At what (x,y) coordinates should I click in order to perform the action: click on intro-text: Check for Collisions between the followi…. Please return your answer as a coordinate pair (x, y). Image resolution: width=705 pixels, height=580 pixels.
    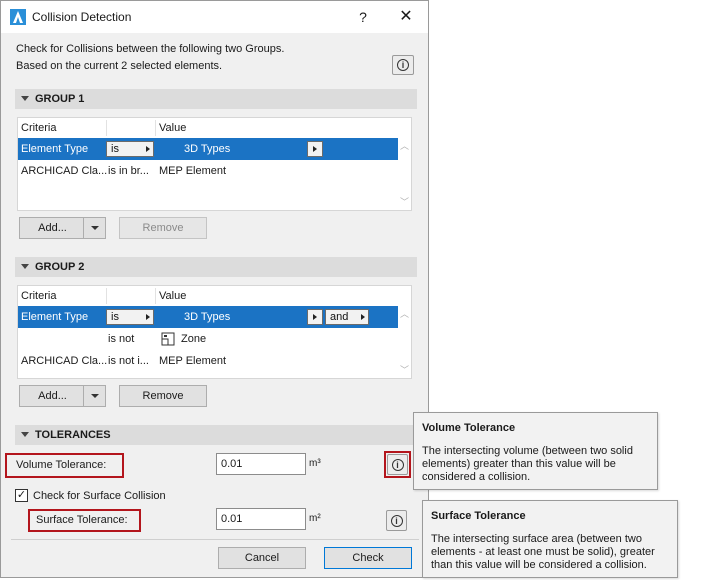
    Looking at the image, I should click on (150, 58).